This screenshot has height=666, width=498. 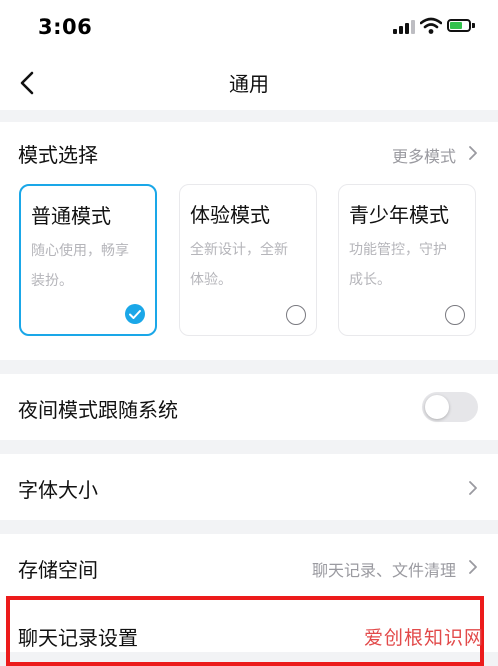 What do you see at coordinates (399, 215) in the screenshot?
I see `mode-title: 青少年模式` at bounding box center [399, 215].